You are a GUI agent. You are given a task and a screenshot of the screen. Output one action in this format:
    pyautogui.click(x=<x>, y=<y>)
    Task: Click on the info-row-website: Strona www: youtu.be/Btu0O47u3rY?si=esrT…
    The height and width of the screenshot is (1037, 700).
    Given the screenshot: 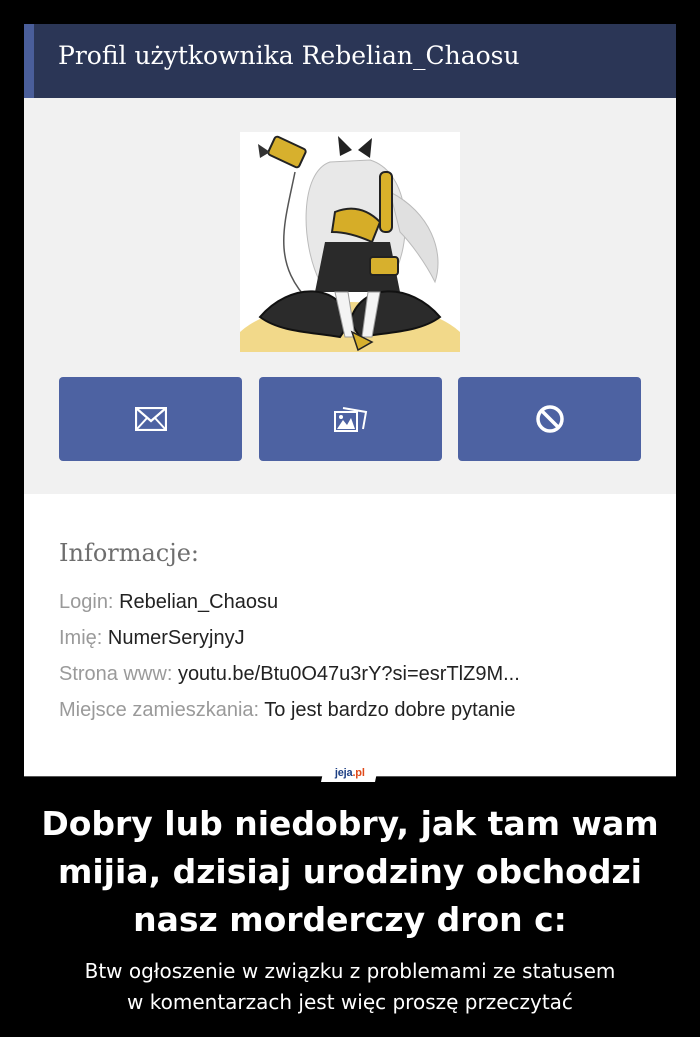 What is the action you would take?
    pyautogui.click(x=289, y=681)
    